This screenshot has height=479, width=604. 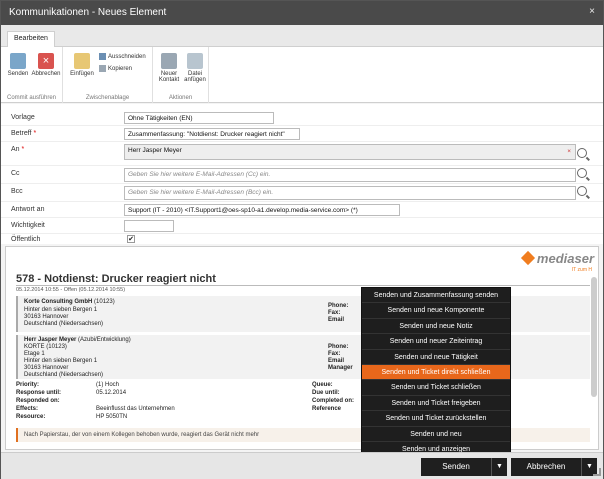 What do you see at coordinates (24, 133) in the screenshot?
I see `betreff-label: Betreff *` at bounding box center [24, 133].